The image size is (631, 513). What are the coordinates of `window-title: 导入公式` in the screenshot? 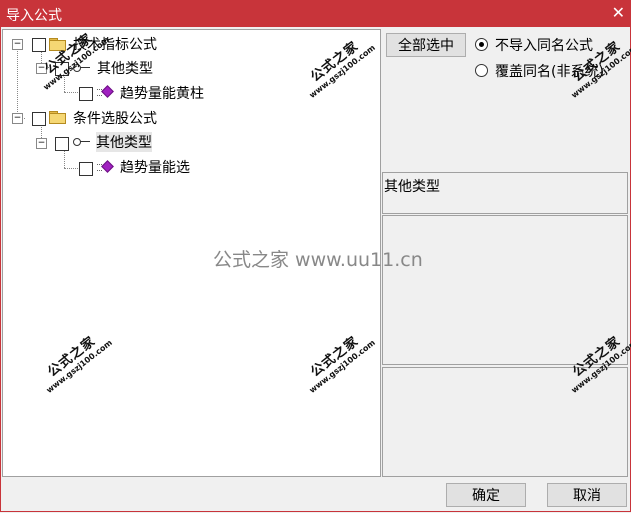 It's located at (34, 16).